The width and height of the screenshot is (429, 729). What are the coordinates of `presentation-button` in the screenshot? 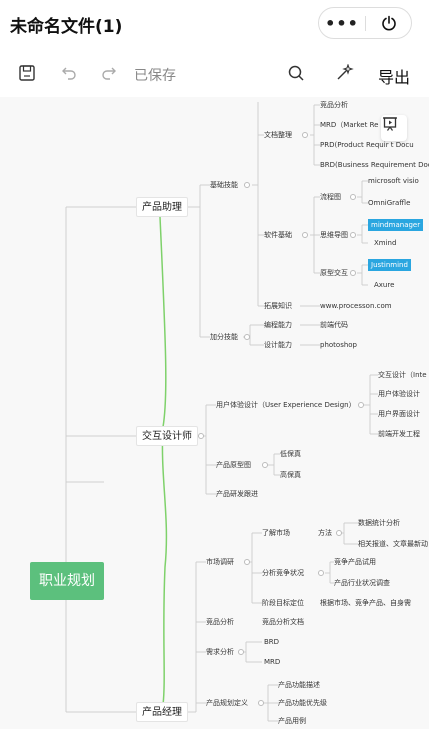 It's located at (394, 128).